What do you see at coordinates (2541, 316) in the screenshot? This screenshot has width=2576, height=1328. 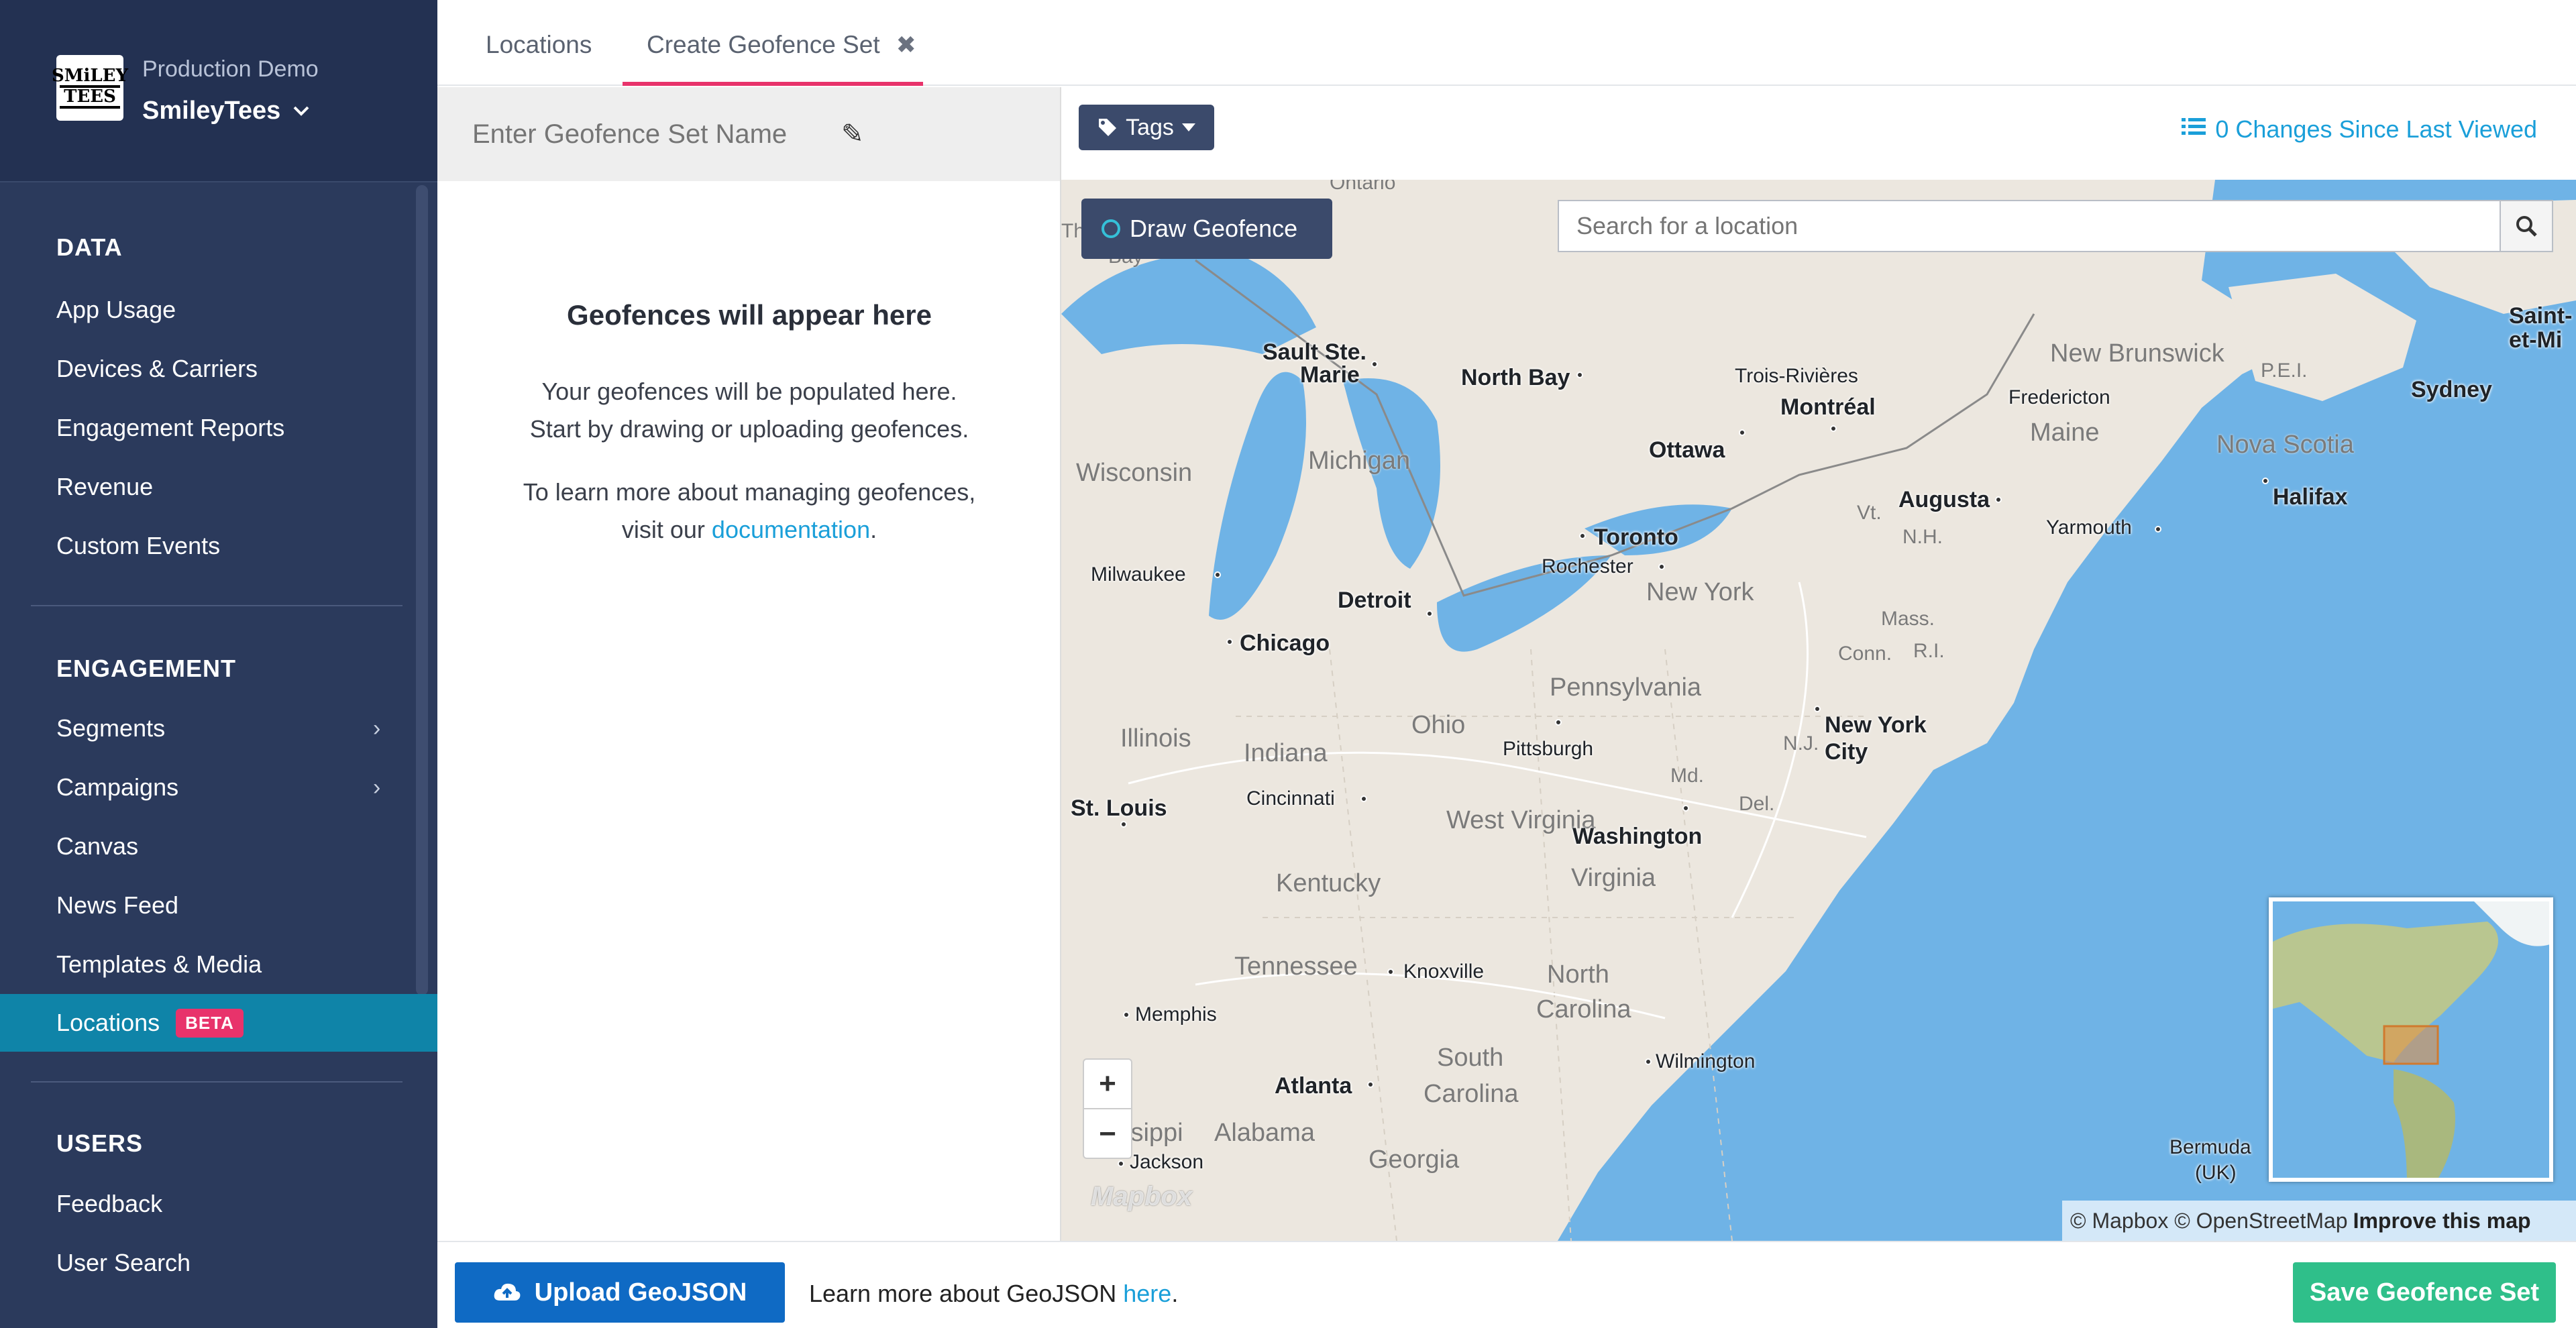 I see `map-city-label: Saint-` at bounding box center [2541, 316].